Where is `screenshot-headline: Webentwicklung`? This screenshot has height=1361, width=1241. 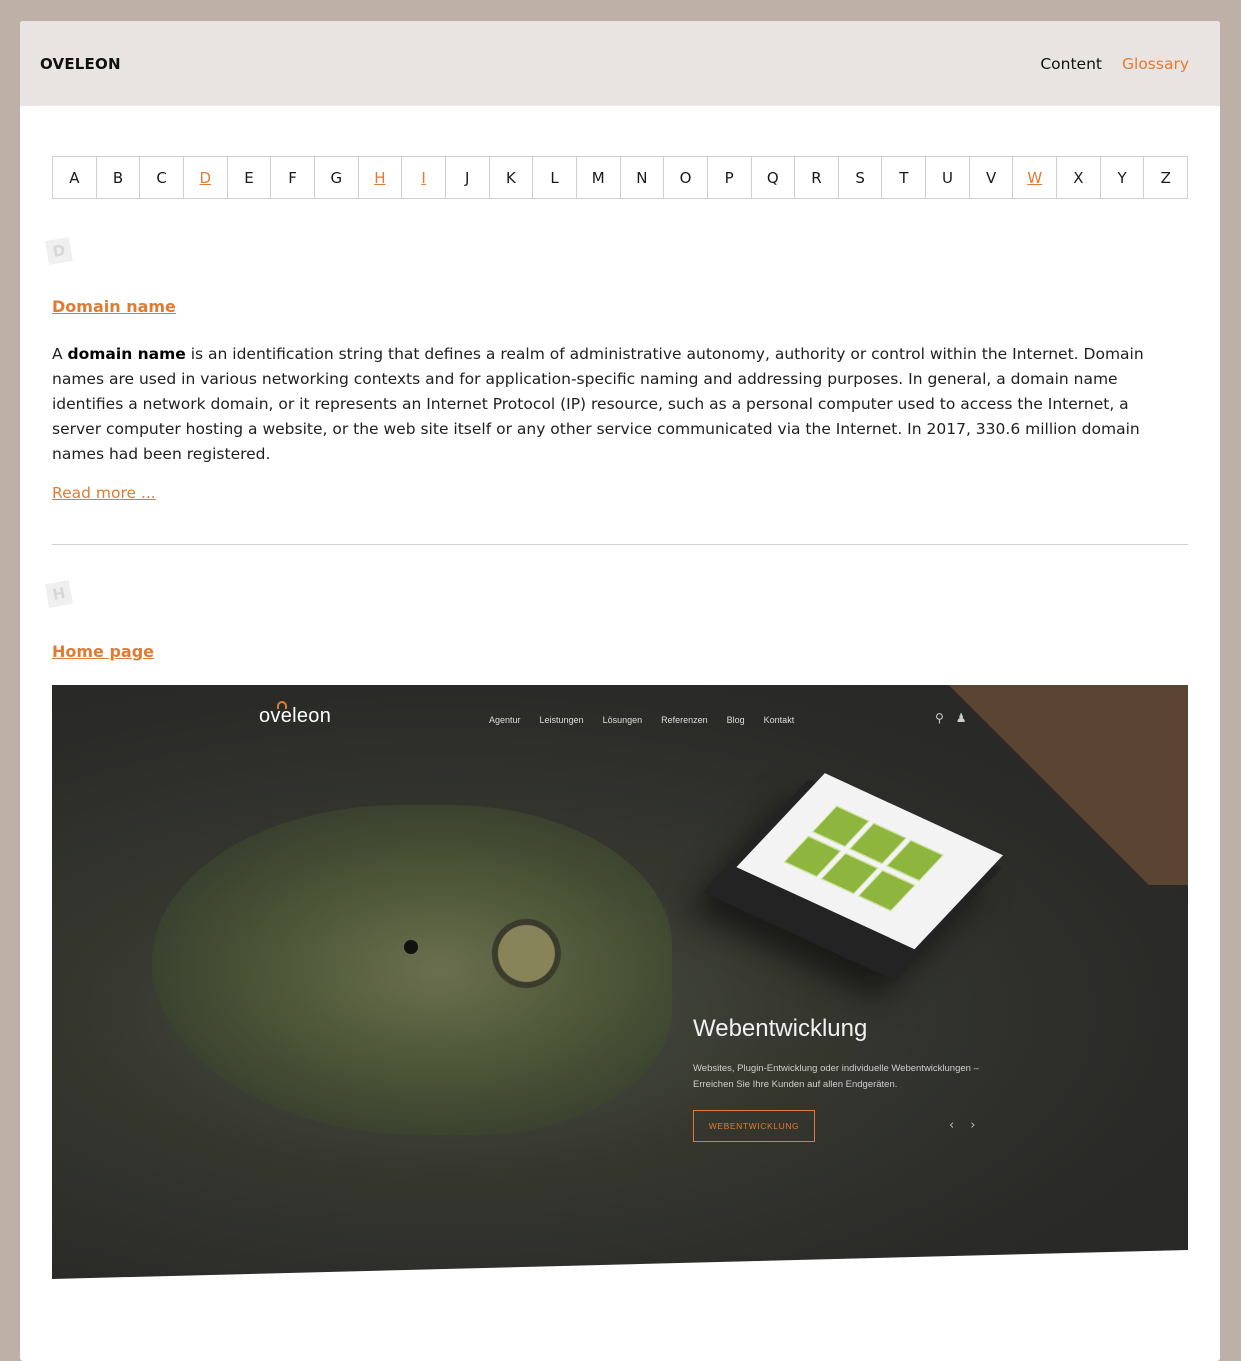
screenshot-headline: Webentwicklung is located at coordinates (780, 1028).